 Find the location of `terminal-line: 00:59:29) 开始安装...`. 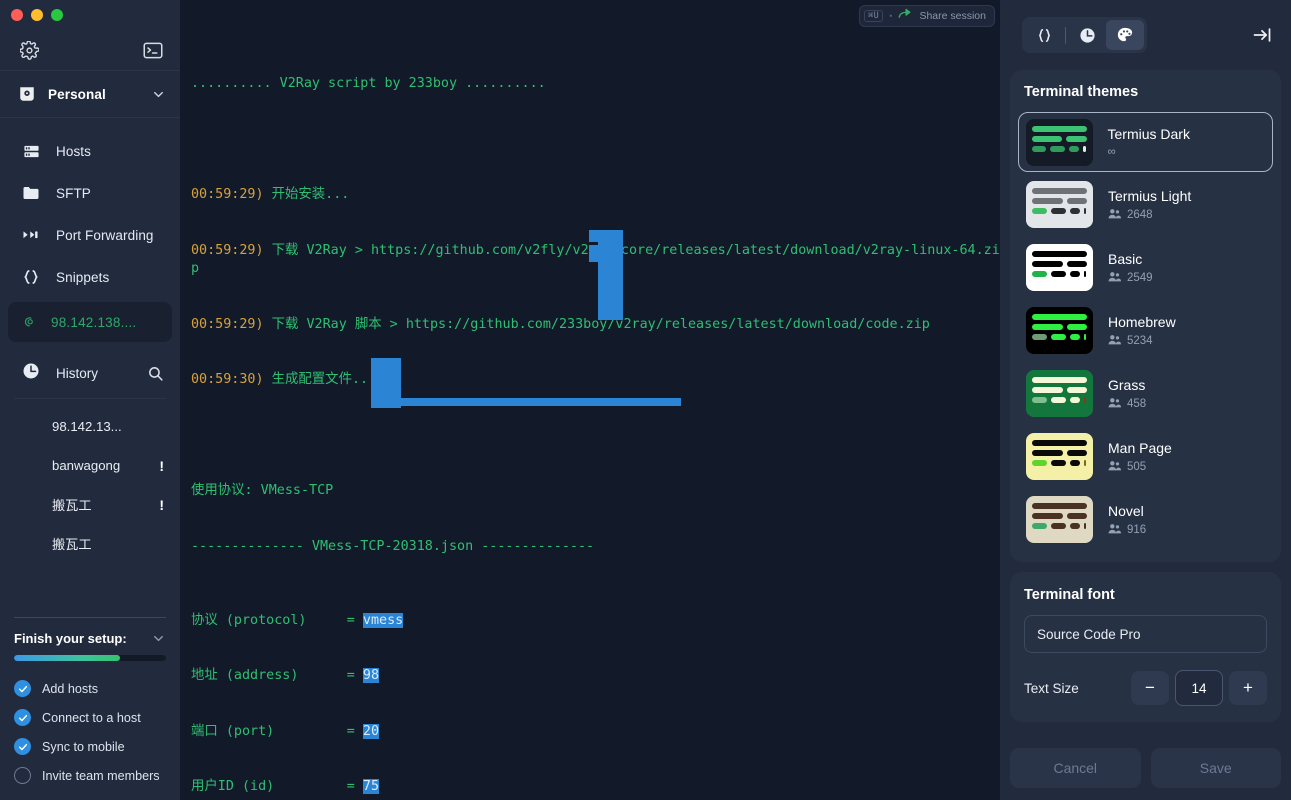

terminal-line: 00:59:29) 开始安装... is located at coordinates (595, 195).